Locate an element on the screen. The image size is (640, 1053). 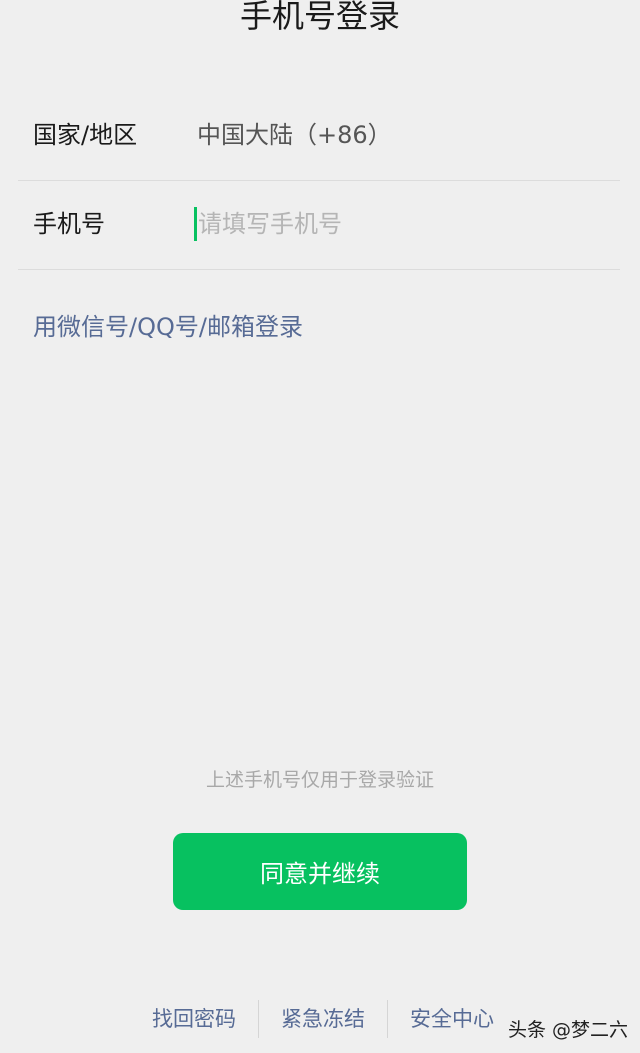
phone-input is located at coordinates (393, 224).